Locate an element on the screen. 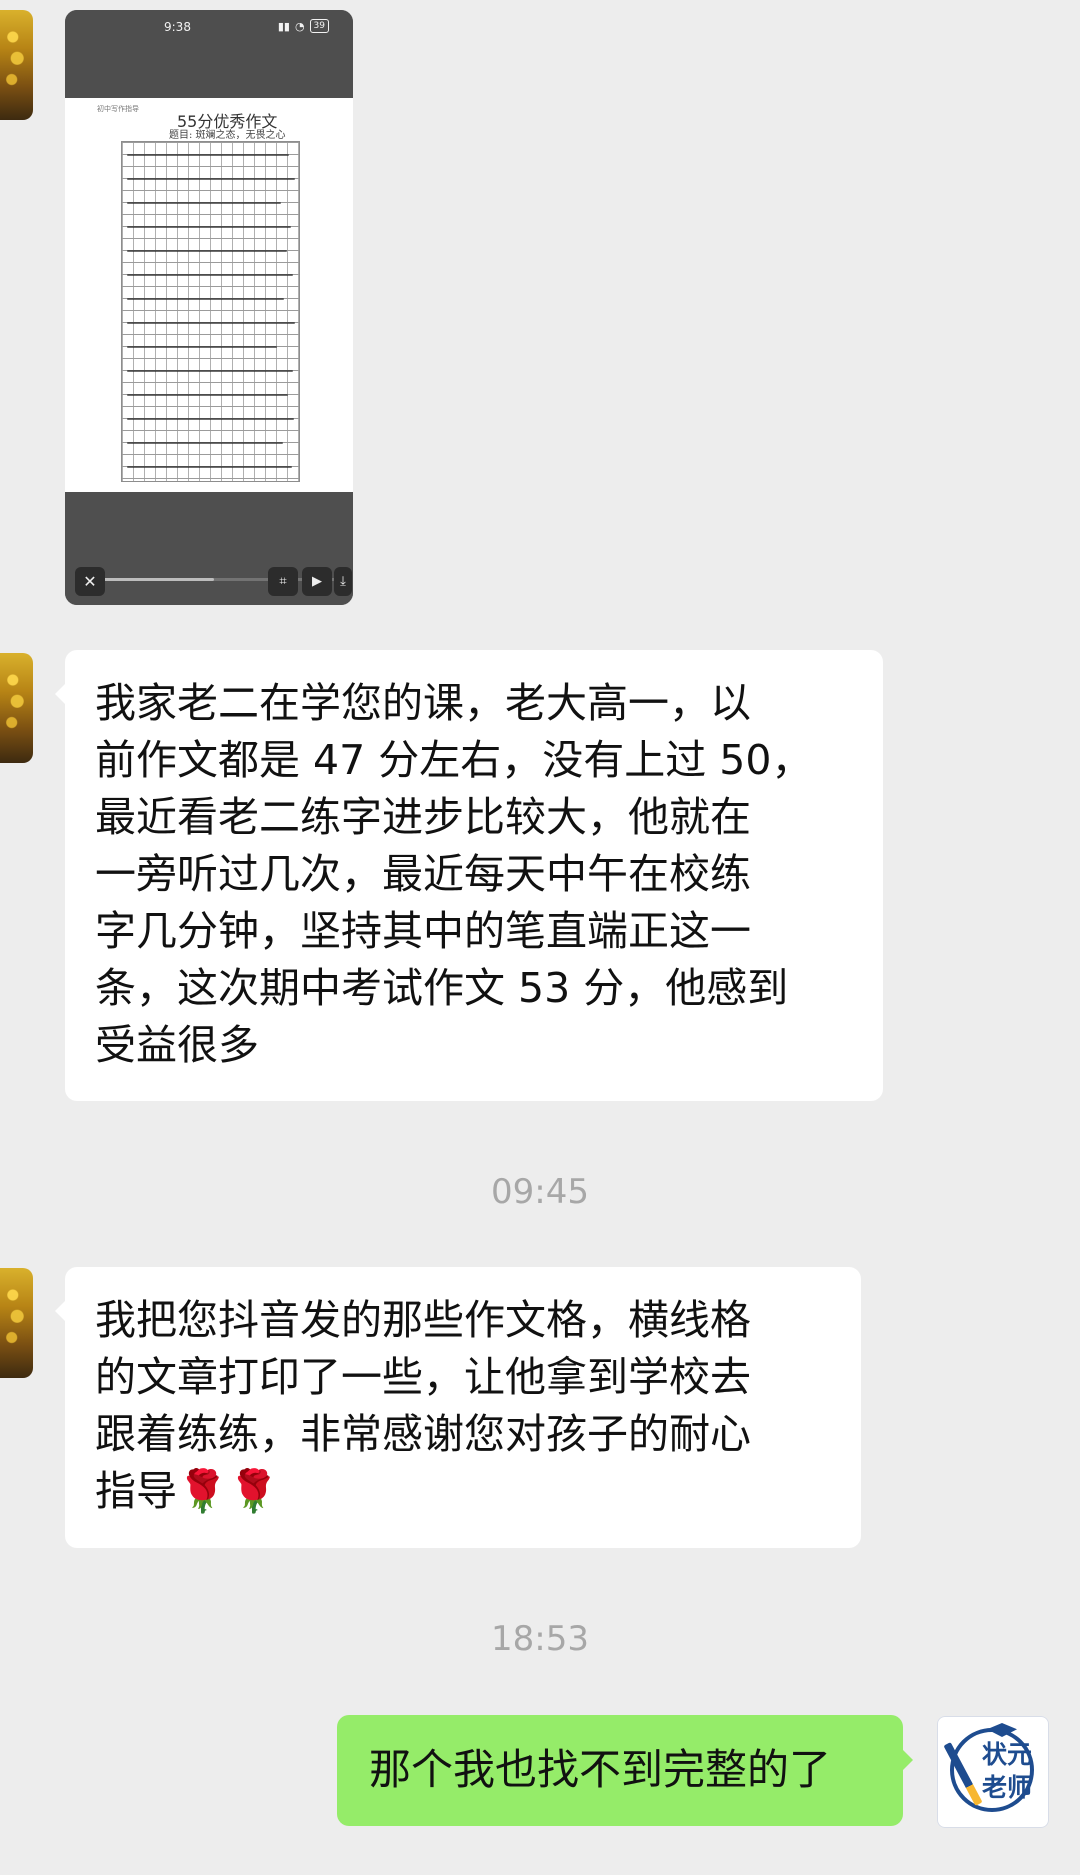 Image resolution: width=1080 pixels, height=1875 pixels. play-button: ▶ is located at coordinates (317, 581).